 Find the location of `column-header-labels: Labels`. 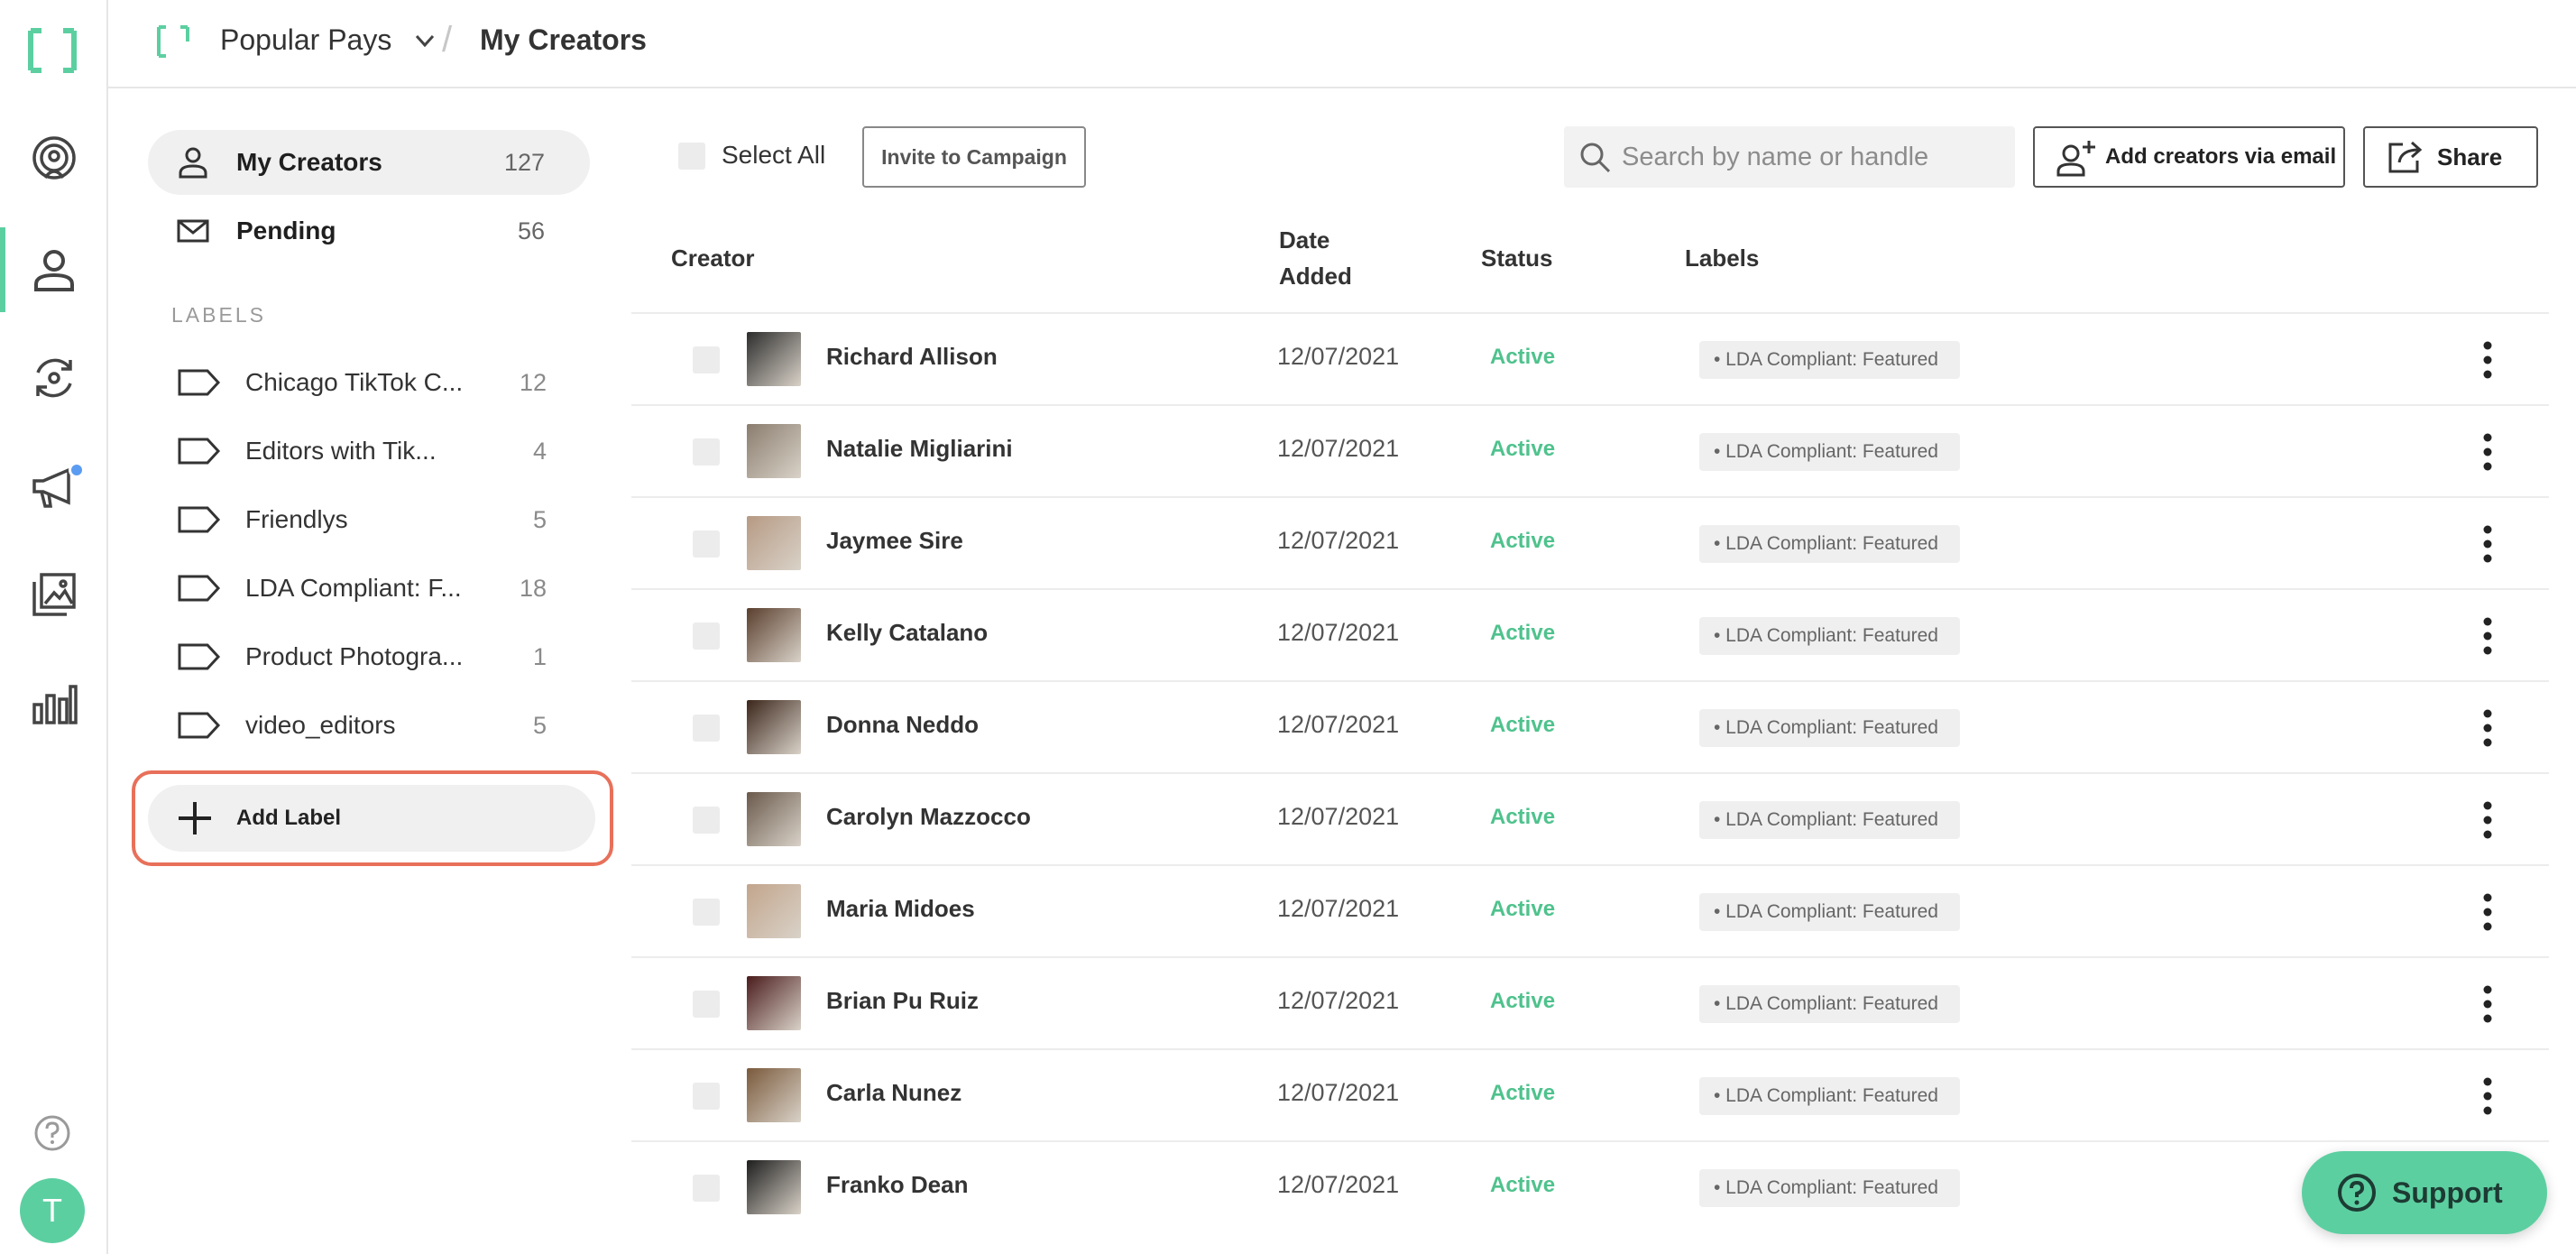

column-header-labels: Labels is located at coordinates (1722, 258).